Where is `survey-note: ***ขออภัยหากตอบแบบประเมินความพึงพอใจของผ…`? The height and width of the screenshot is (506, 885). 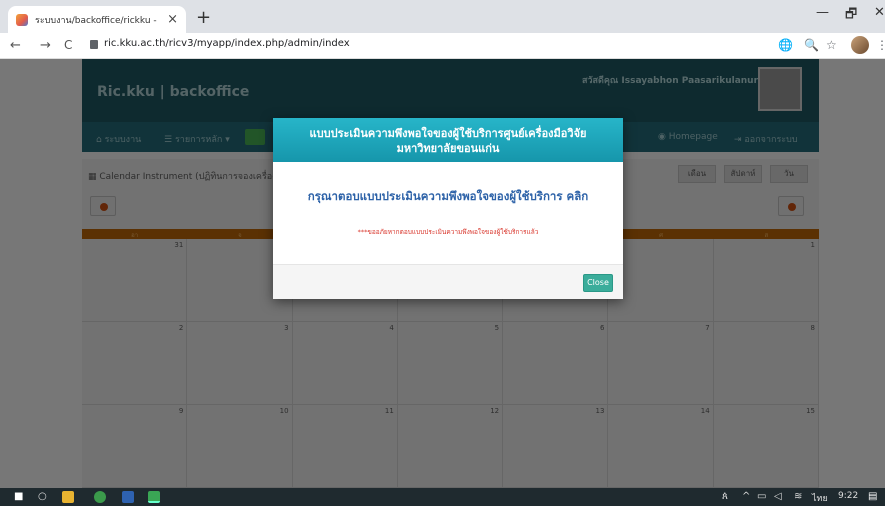
survey-note: ***ขออภัยหากตอบแบบประเมินความพึงพอใจของผ… is located at coordinates (448, 232).